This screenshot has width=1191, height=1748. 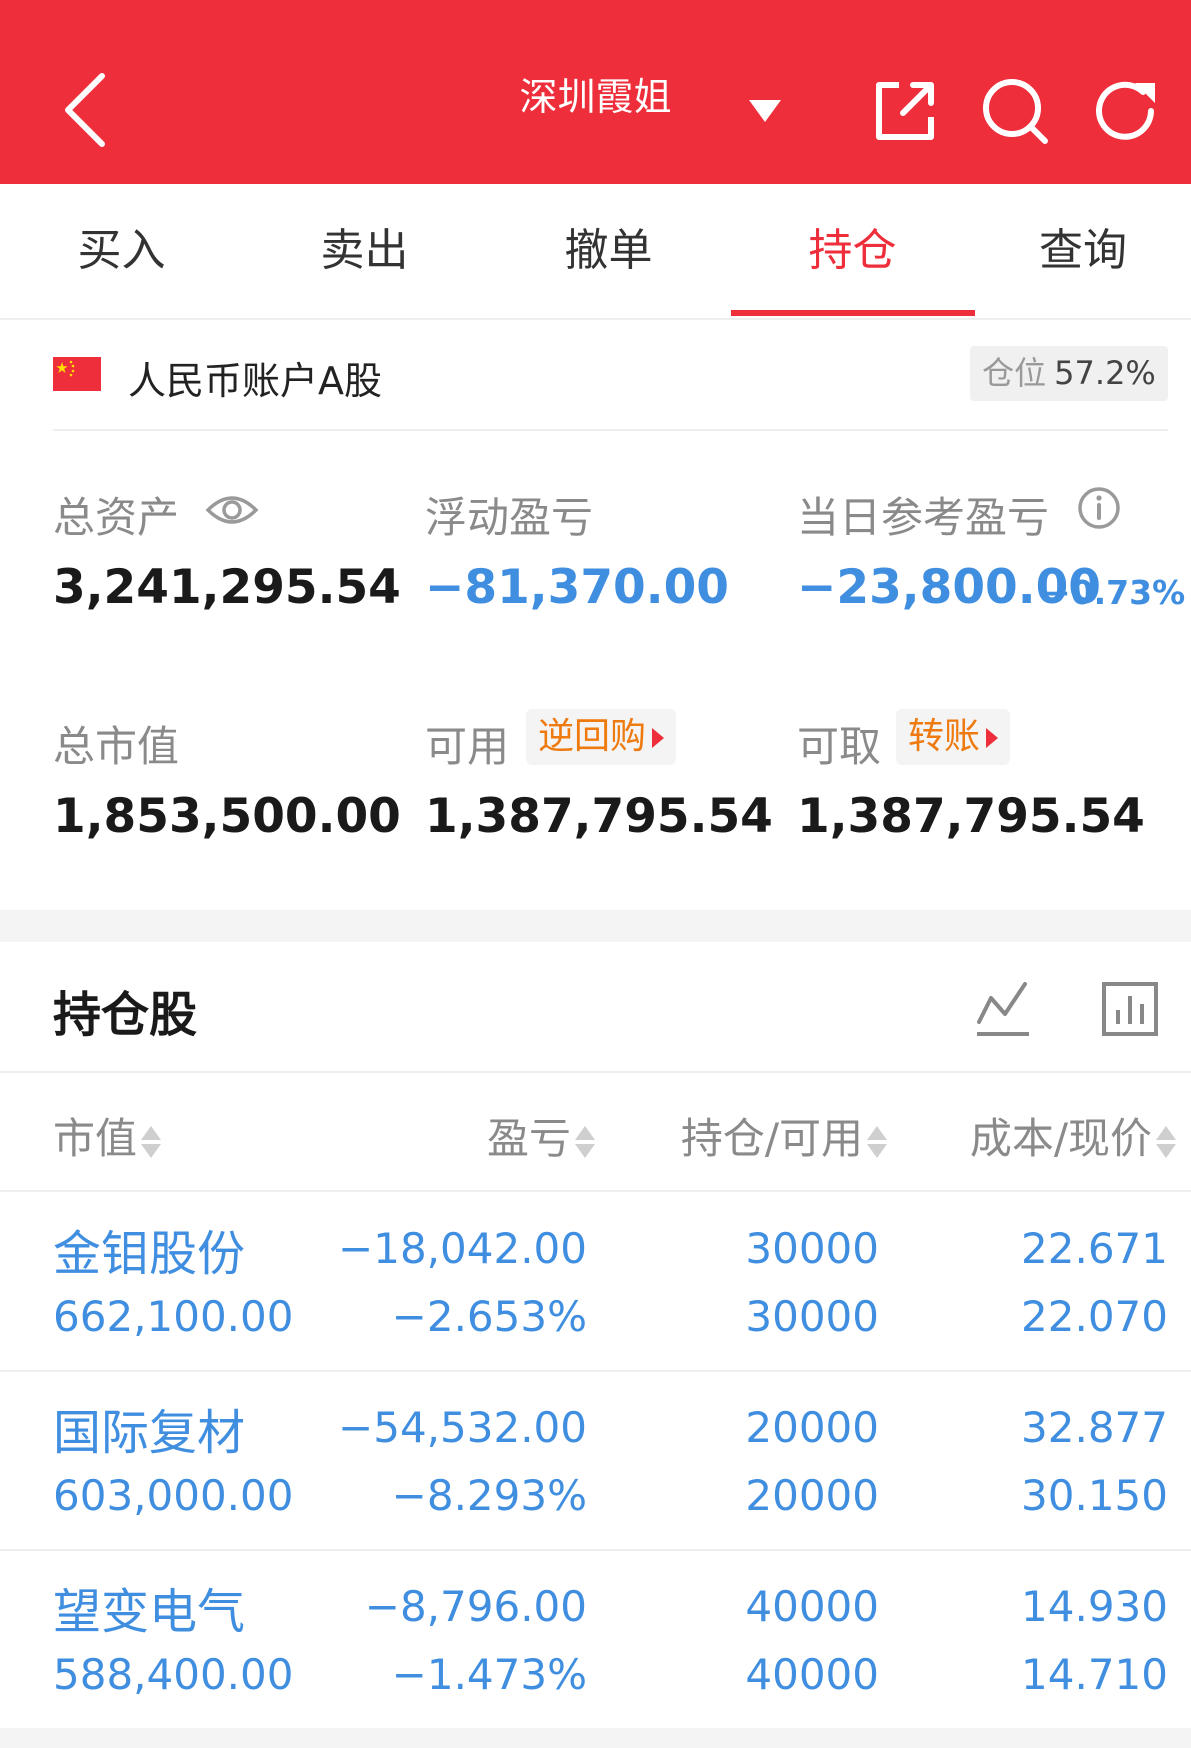 What do you see at coordinates (1060, 1138) in the screenshot?
I see `col-header-label: 成本/现价` at bounding box center [1060, 1138].